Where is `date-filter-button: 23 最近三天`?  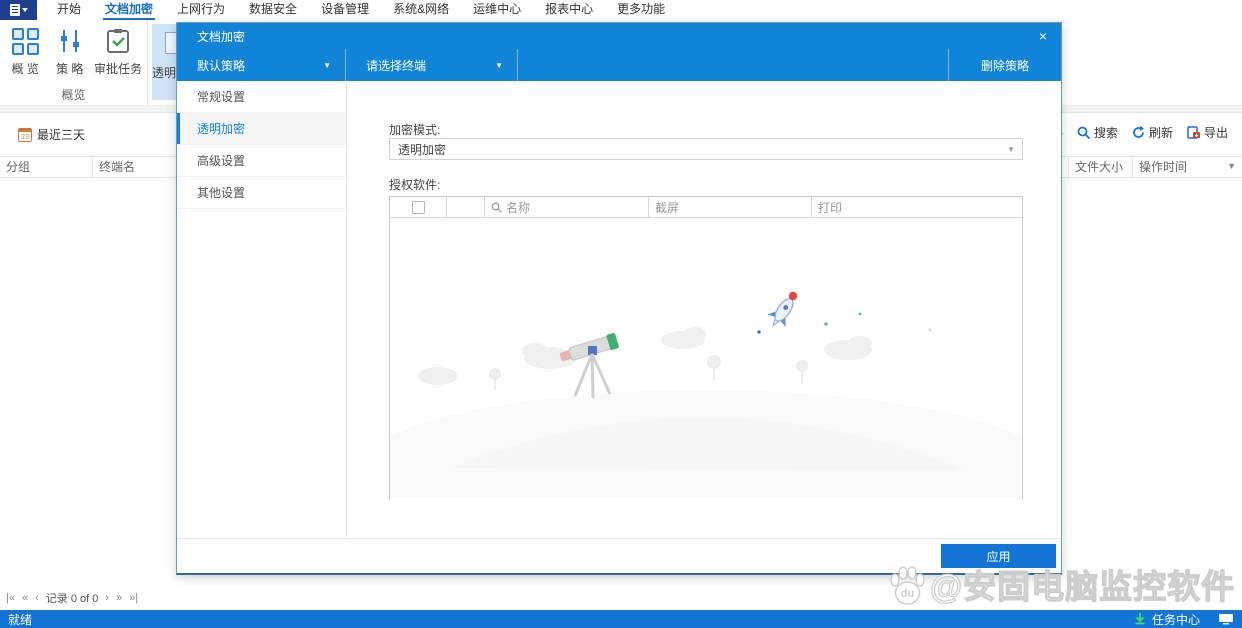
date-filter-button: 23 最近三天 is located at coordinates (51, 134).